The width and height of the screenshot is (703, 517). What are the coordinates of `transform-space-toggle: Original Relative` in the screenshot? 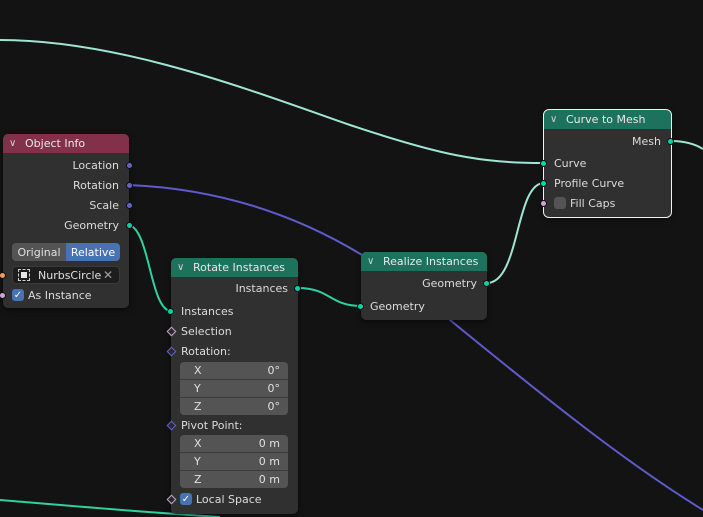 It's located at (66, 252).